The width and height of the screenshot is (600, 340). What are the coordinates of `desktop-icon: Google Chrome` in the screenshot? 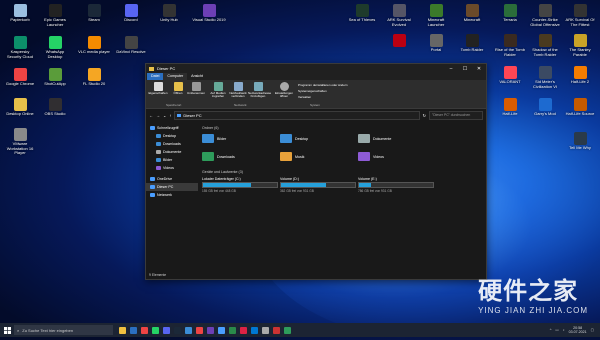 It's located at (20, 77).